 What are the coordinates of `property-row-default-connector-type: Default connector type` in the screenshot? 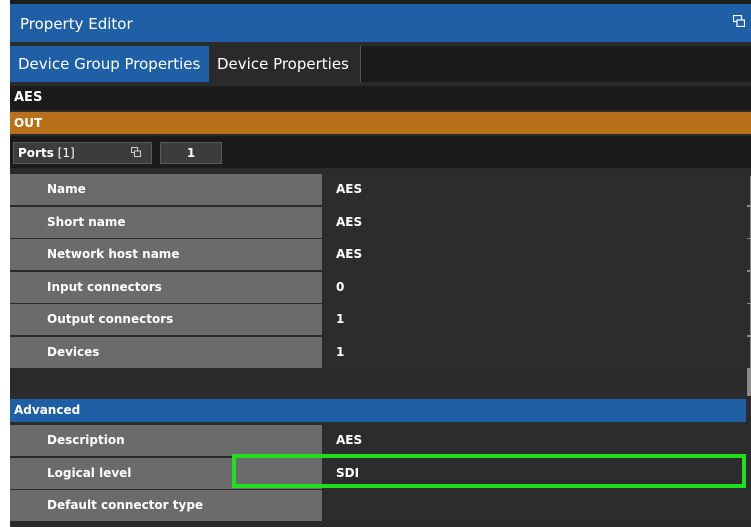 It's located at (380, 506).